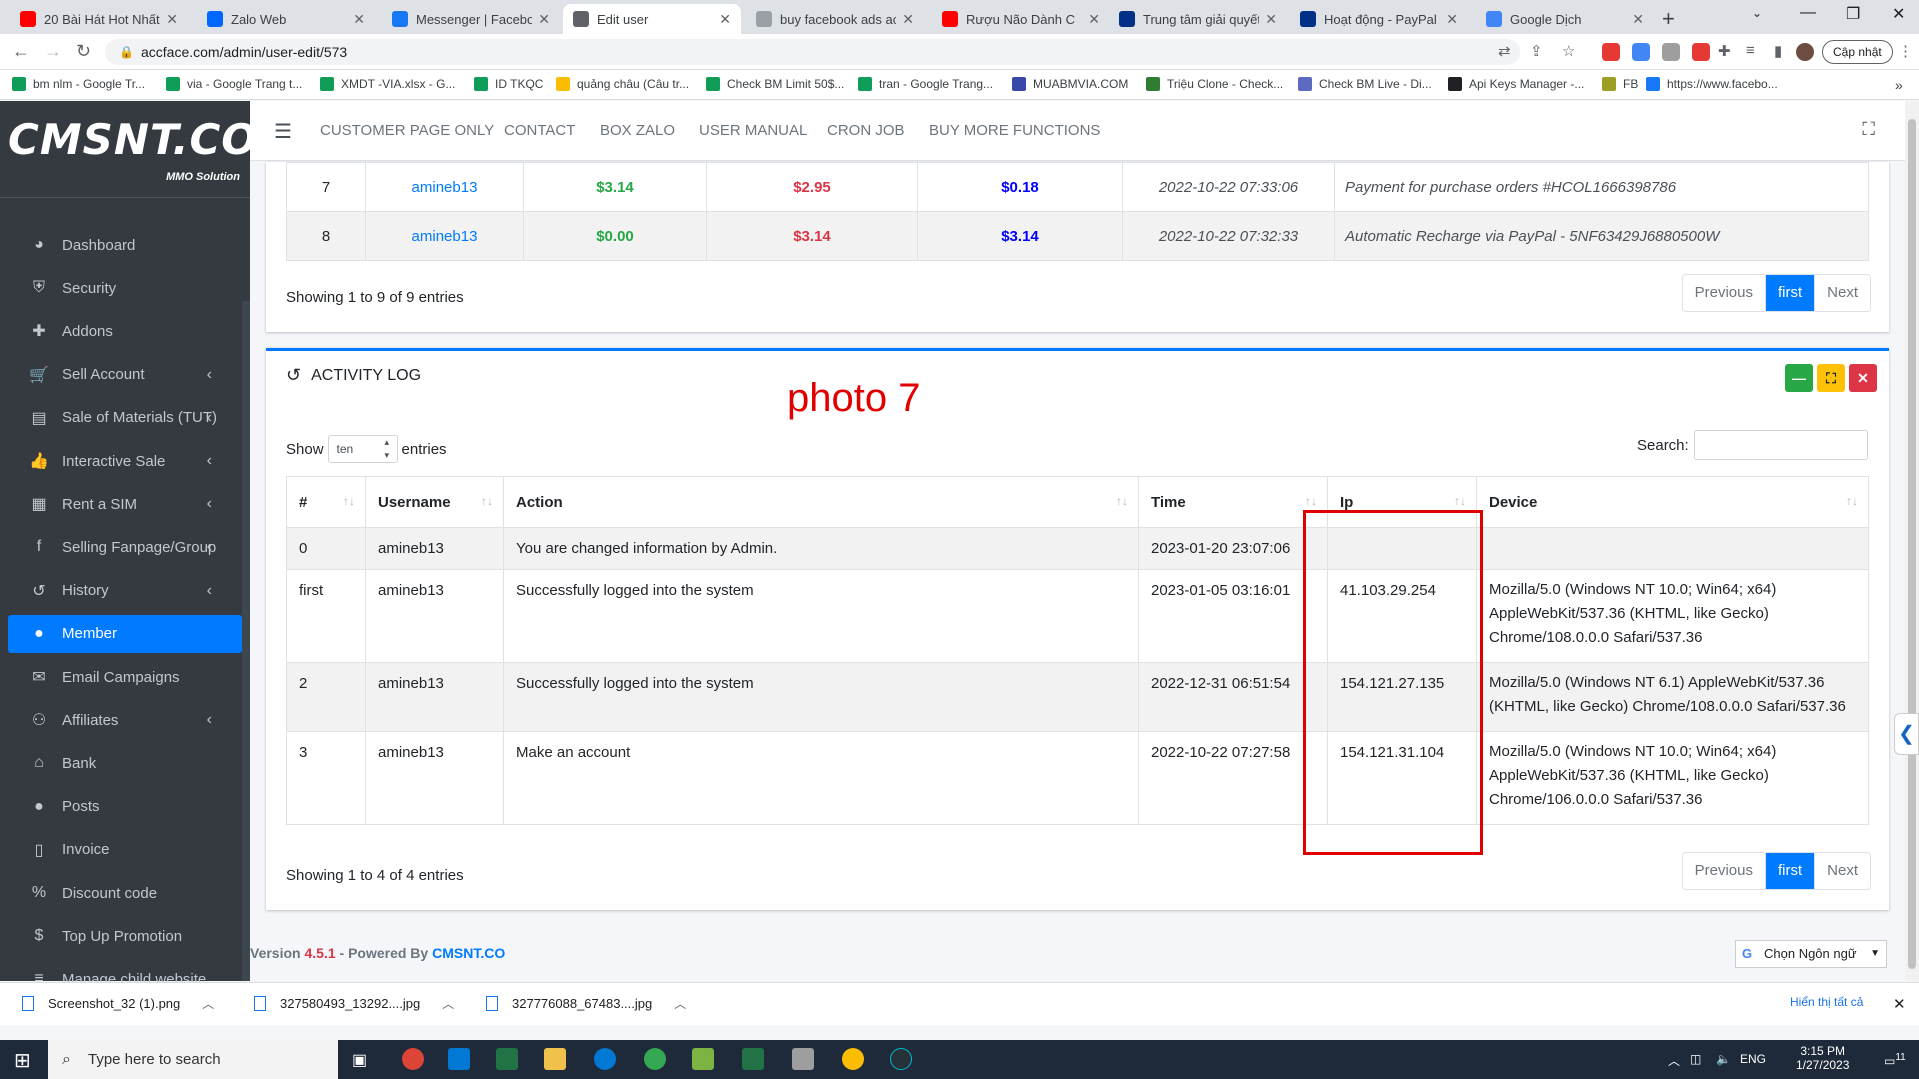  What do you see at coordinates (1905, 51) in the screenshot?
I see `kebab-menu-icon: ⋮` at bounding box center [1905, 51].